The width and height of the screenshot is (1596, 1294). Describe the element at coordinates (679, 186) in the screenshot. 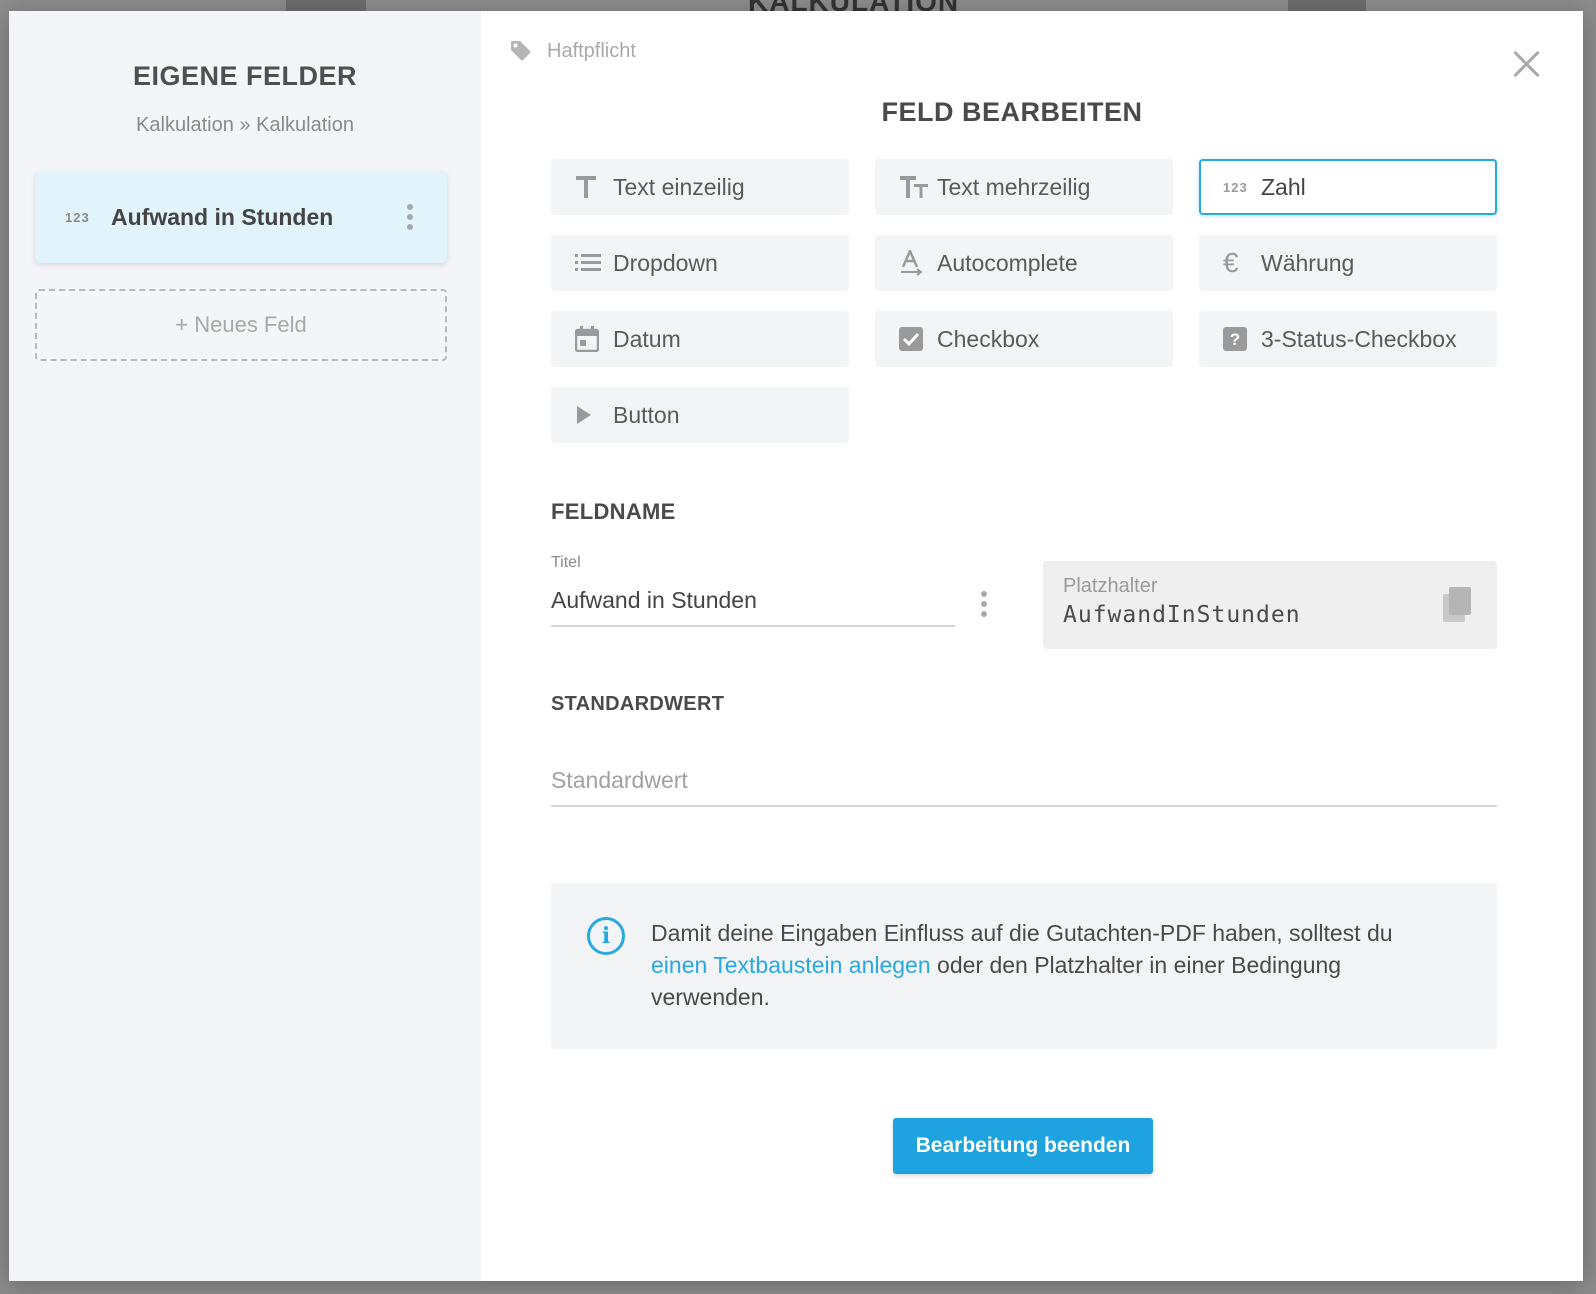

I see `type-label: Text einzeilig` at that location.